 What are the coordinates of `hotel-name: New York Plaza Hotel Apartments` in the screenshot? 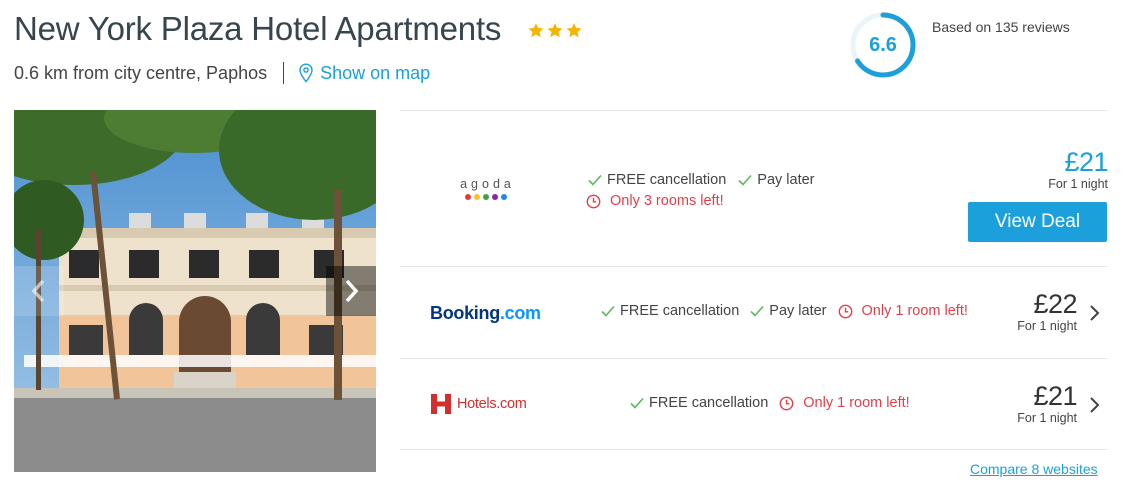 It's located at (258, 28).